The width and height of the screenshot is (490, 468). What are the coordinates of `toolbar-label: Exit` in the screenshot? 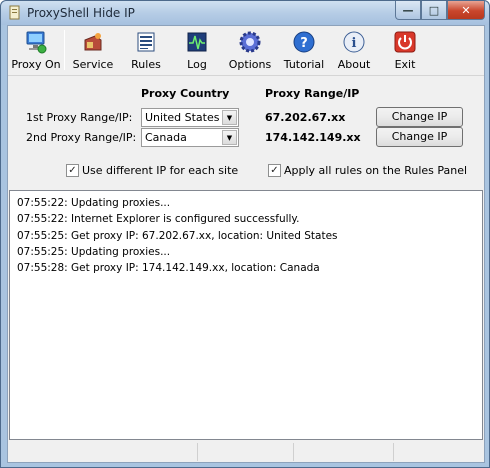 It's located at (405, 64).